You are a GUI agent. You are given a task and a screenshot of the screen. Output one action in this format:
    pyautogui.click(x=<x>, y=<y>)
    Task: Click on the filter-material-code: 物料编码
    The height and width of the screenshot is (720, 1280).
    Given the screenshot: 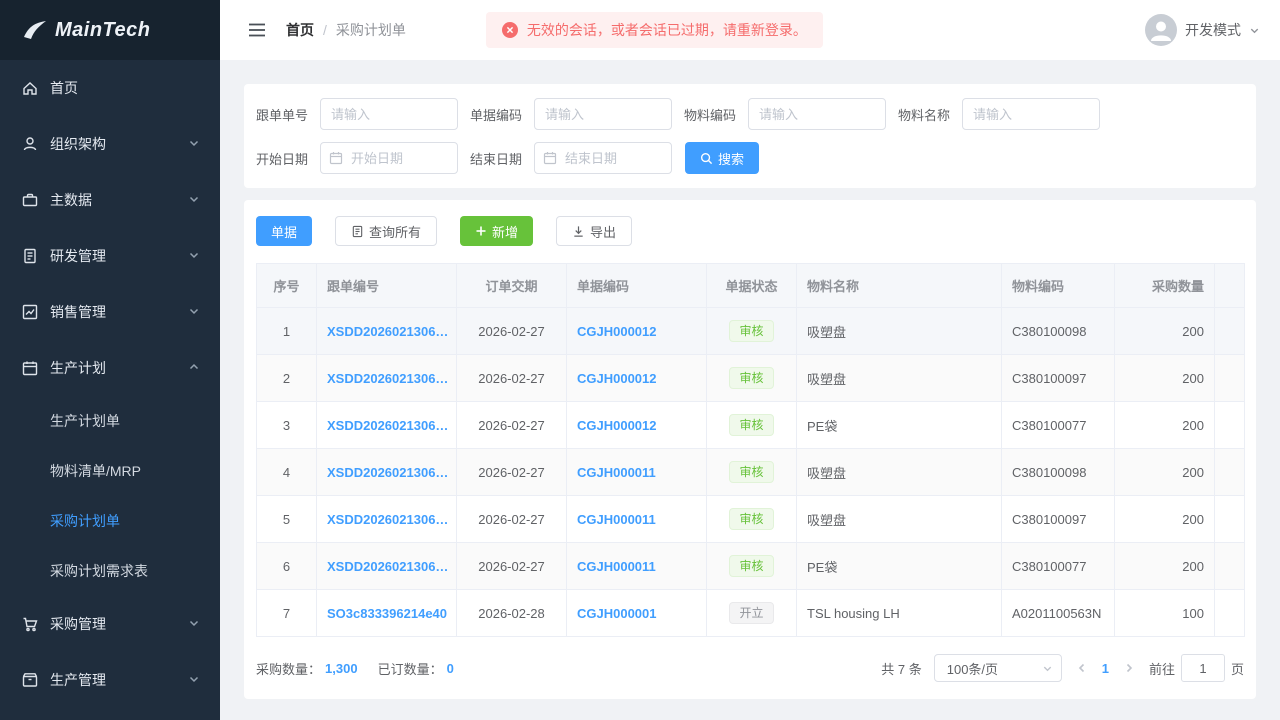 What is the action you would take?
    pyautogui.click(x=785, y=114)
    